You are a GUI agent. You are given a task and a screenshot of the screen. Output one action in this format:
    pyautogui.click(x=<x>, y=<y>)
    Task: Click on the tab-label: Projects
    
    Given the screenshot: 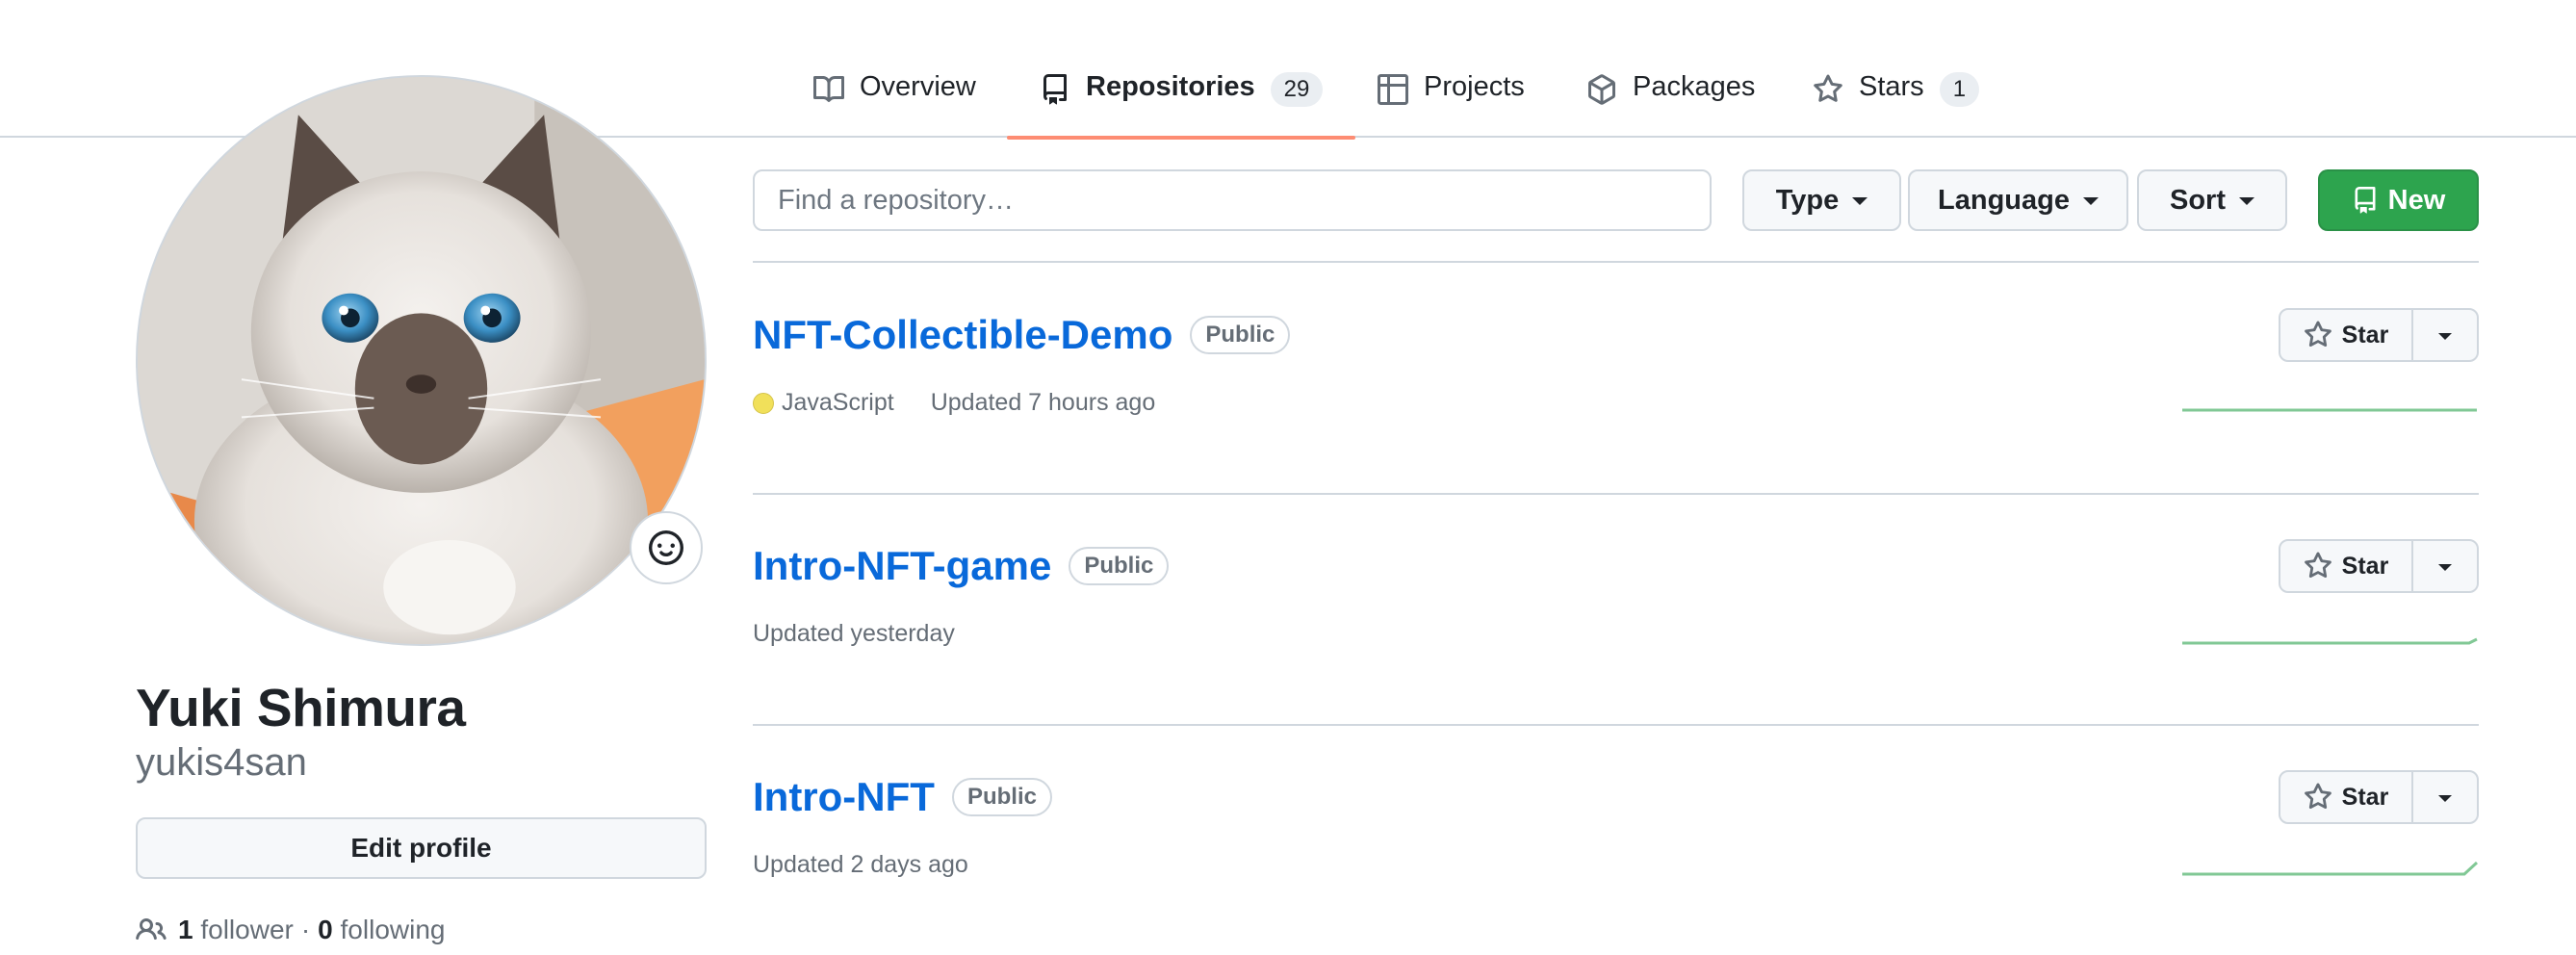 What is the action you would take?
    pyautogui.click(x=1474, y=86)
    